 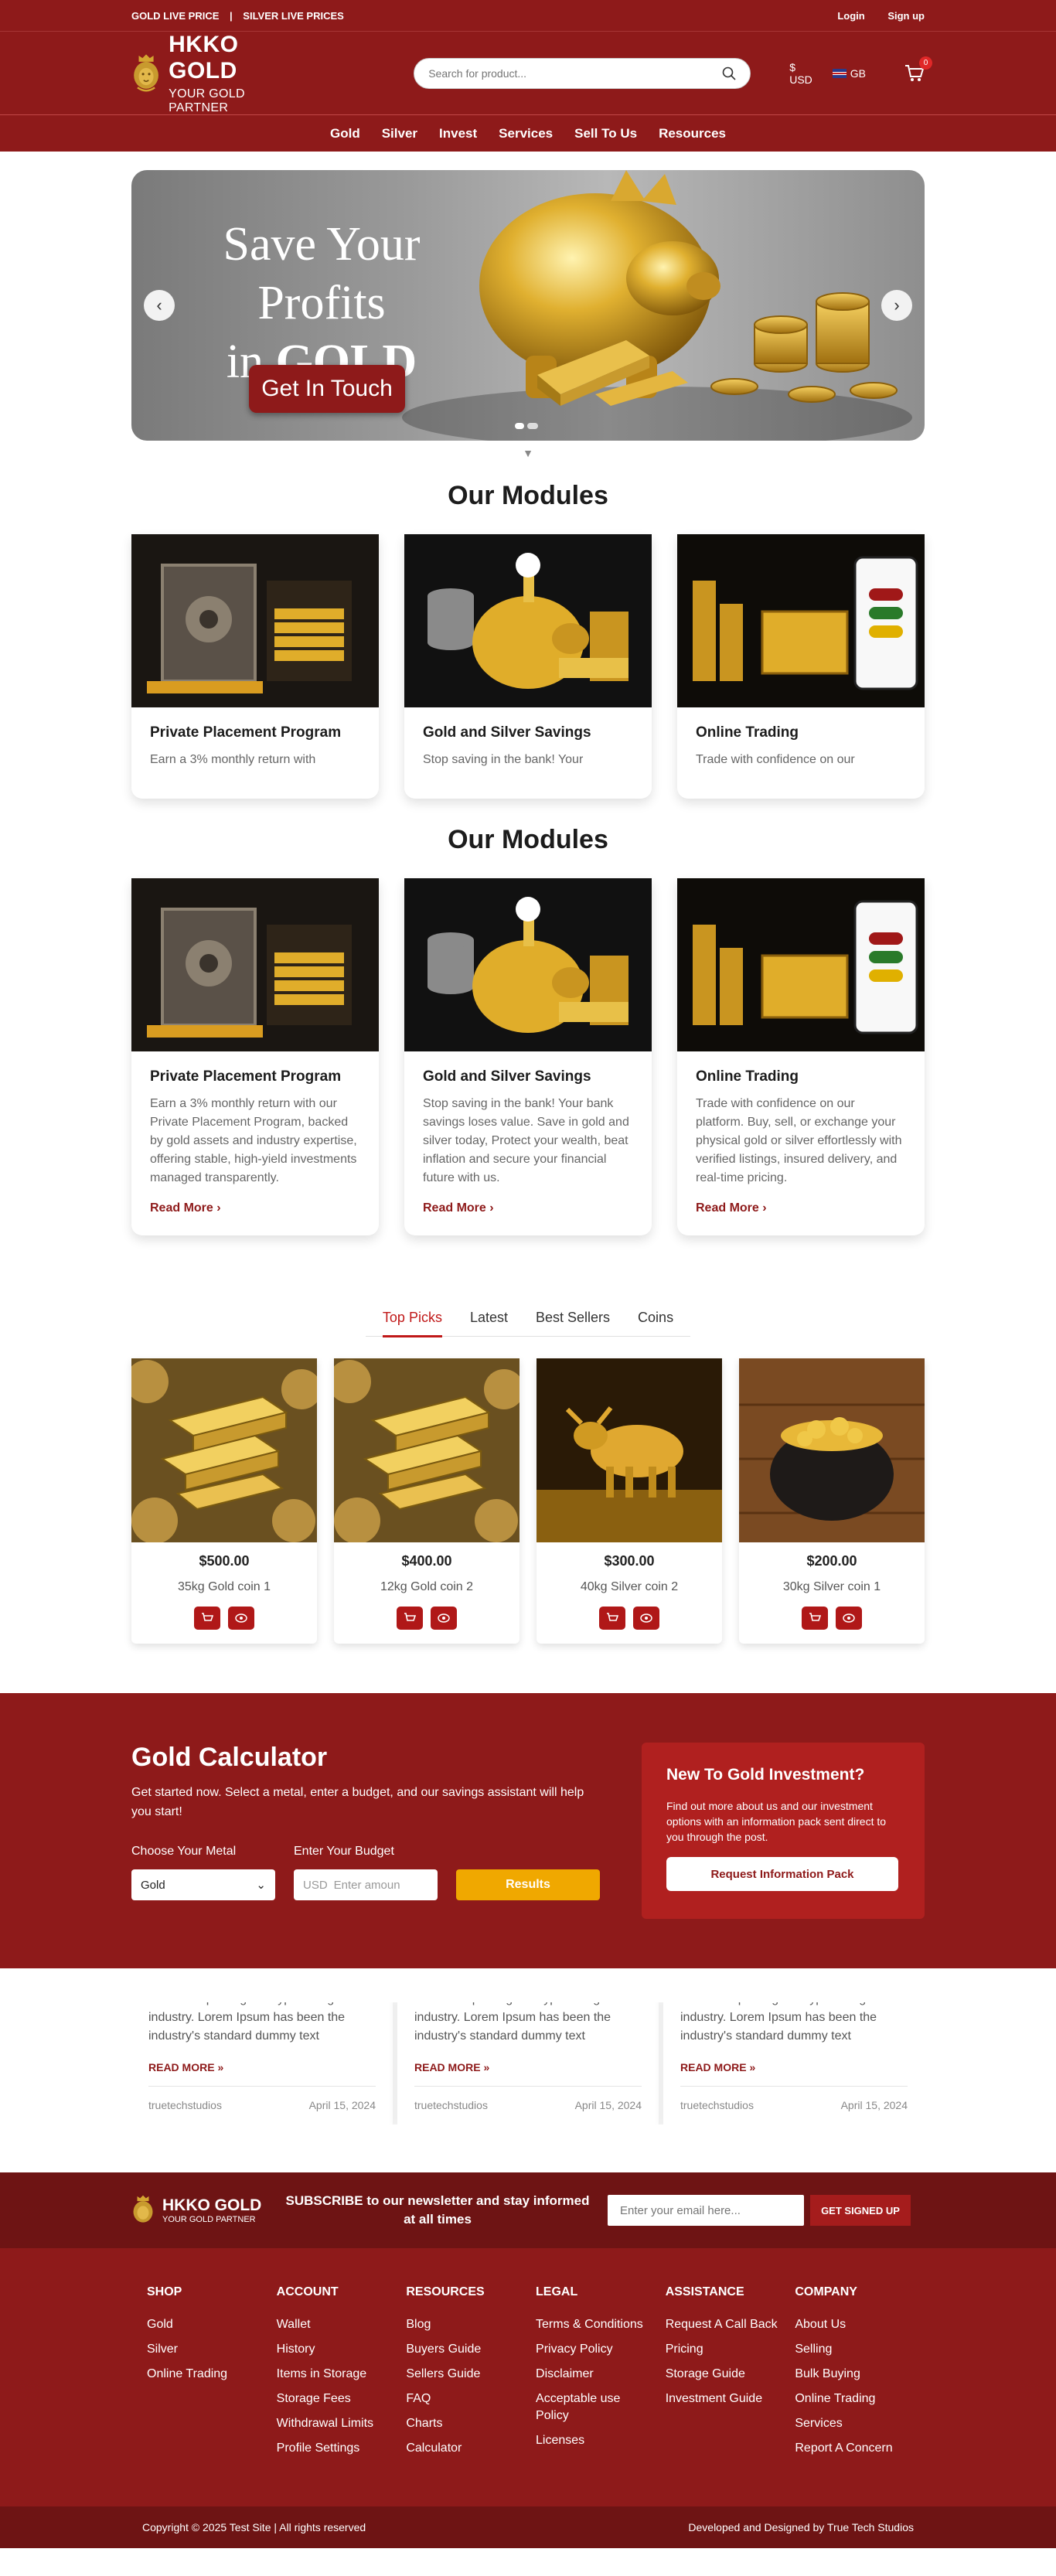 I want to click on footer-link: Charts, so click(x=464, y=2423).